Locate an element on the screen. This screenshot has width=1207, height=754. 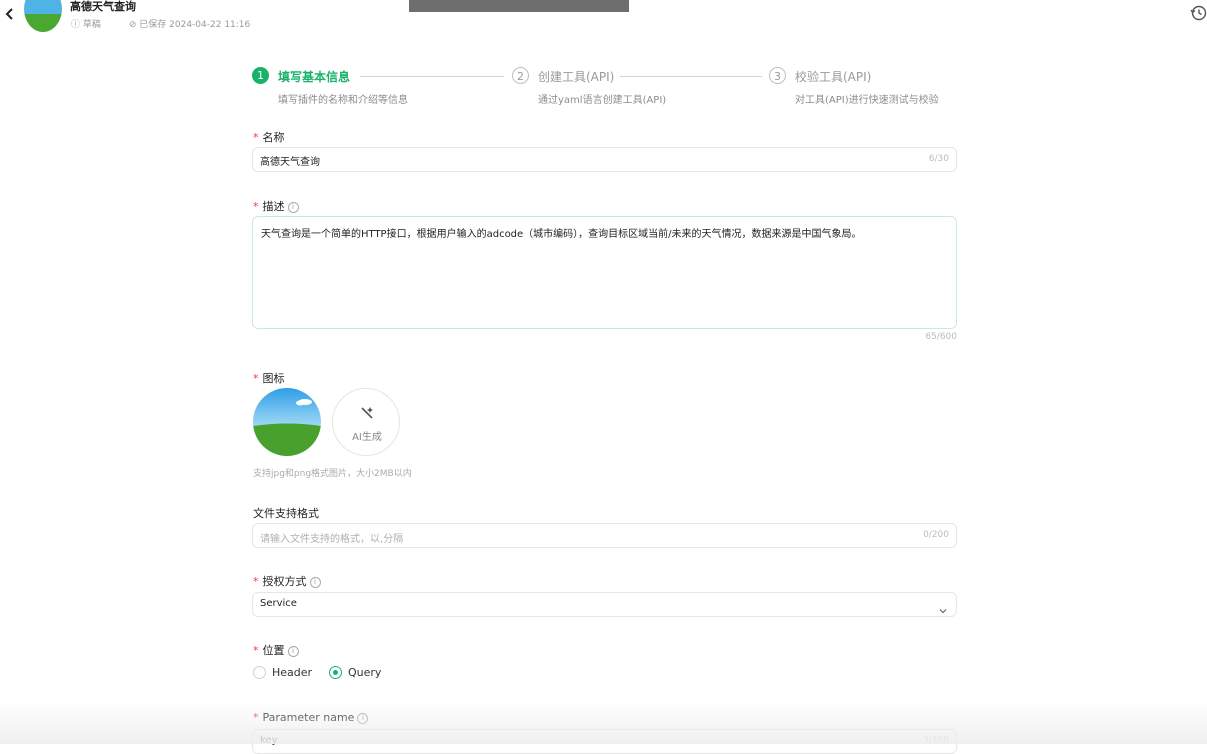
radio-query is located at coordinates (335, 672).